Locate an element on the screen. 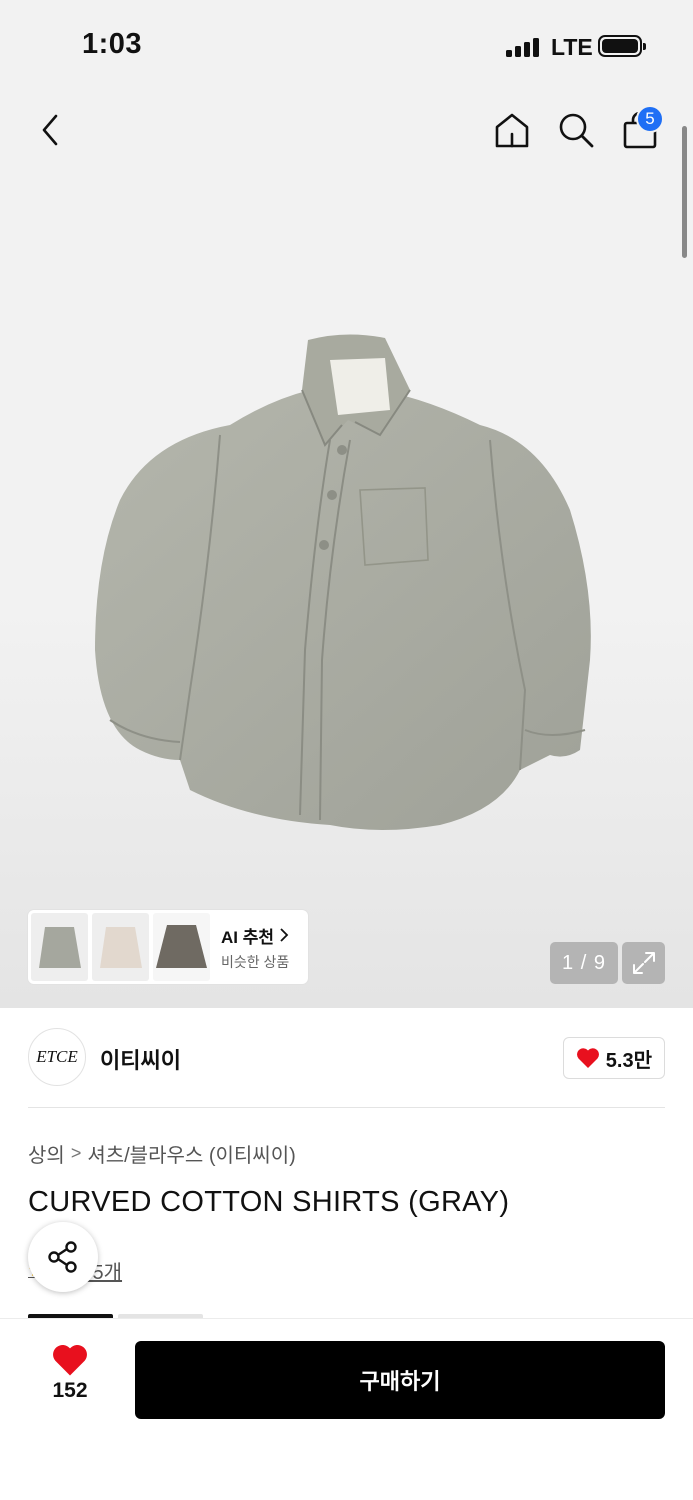 The height and width of the screenshot is (1500, 693). ai-recommend-panel: AI 추천 비슷한 상품 is located at coordinates (168, 947).